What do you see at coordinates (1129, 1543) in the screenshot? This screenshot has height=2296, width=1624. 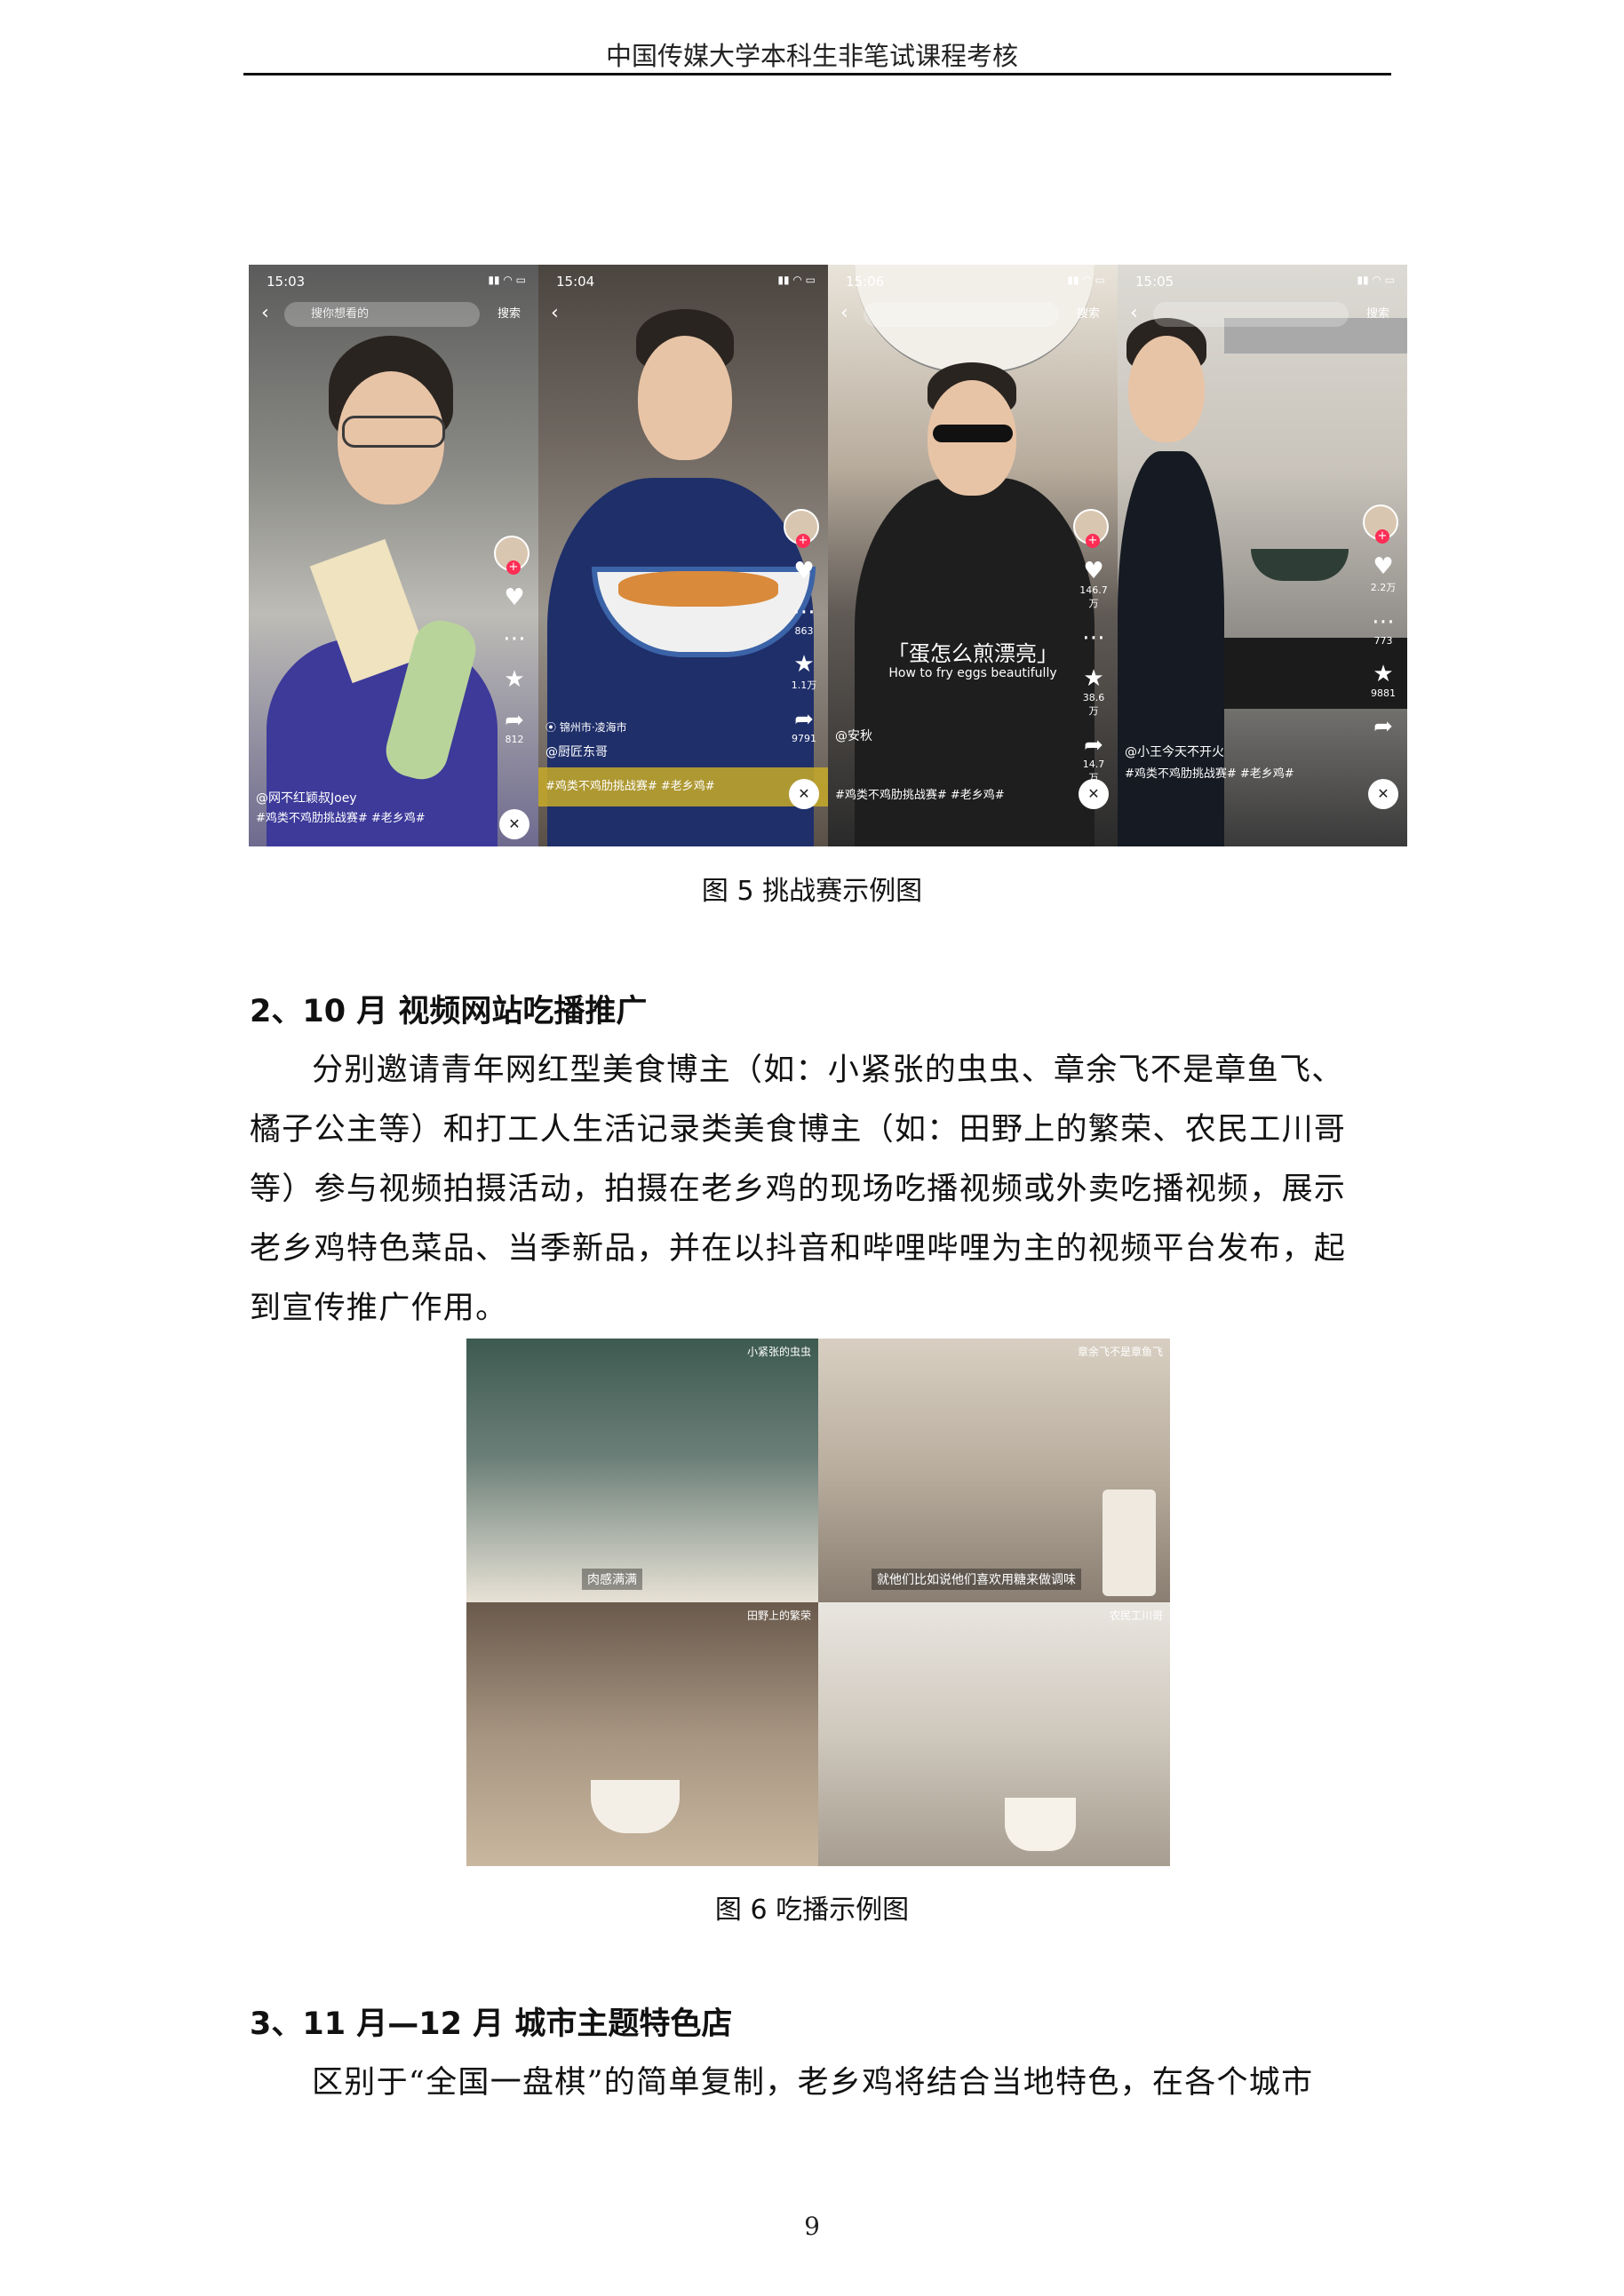 I see `drink-cup` at bounding box center [1129, 1543].